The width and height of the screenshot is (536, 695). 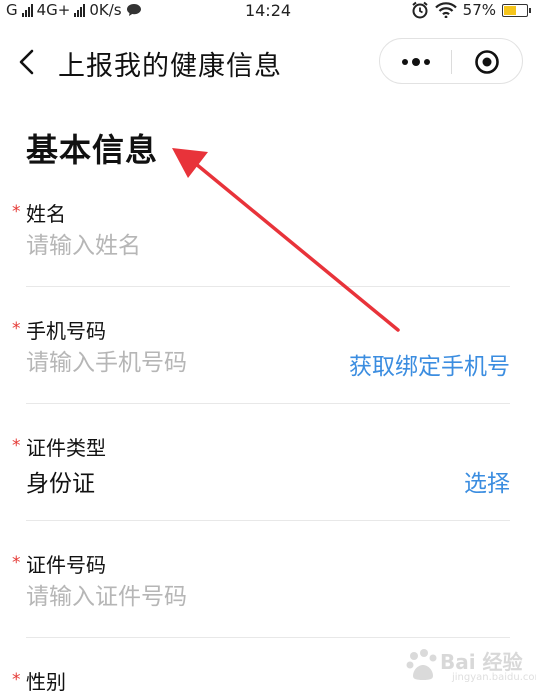 What do you see at coordinates (479, 10) in the screenshot?
I see `battery-percent: 57%` at bounding box center [479, 10].